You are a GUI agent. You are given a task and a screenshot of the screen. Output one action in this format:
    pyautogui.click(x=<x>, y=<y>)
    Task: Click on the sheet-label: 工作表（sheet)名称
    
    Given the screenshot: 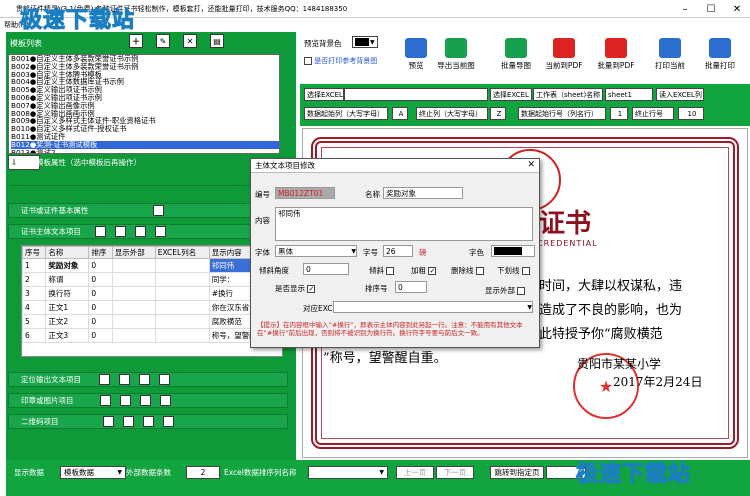 What is the action you would take?
    pyautogui.click(x=568, y=94)
    